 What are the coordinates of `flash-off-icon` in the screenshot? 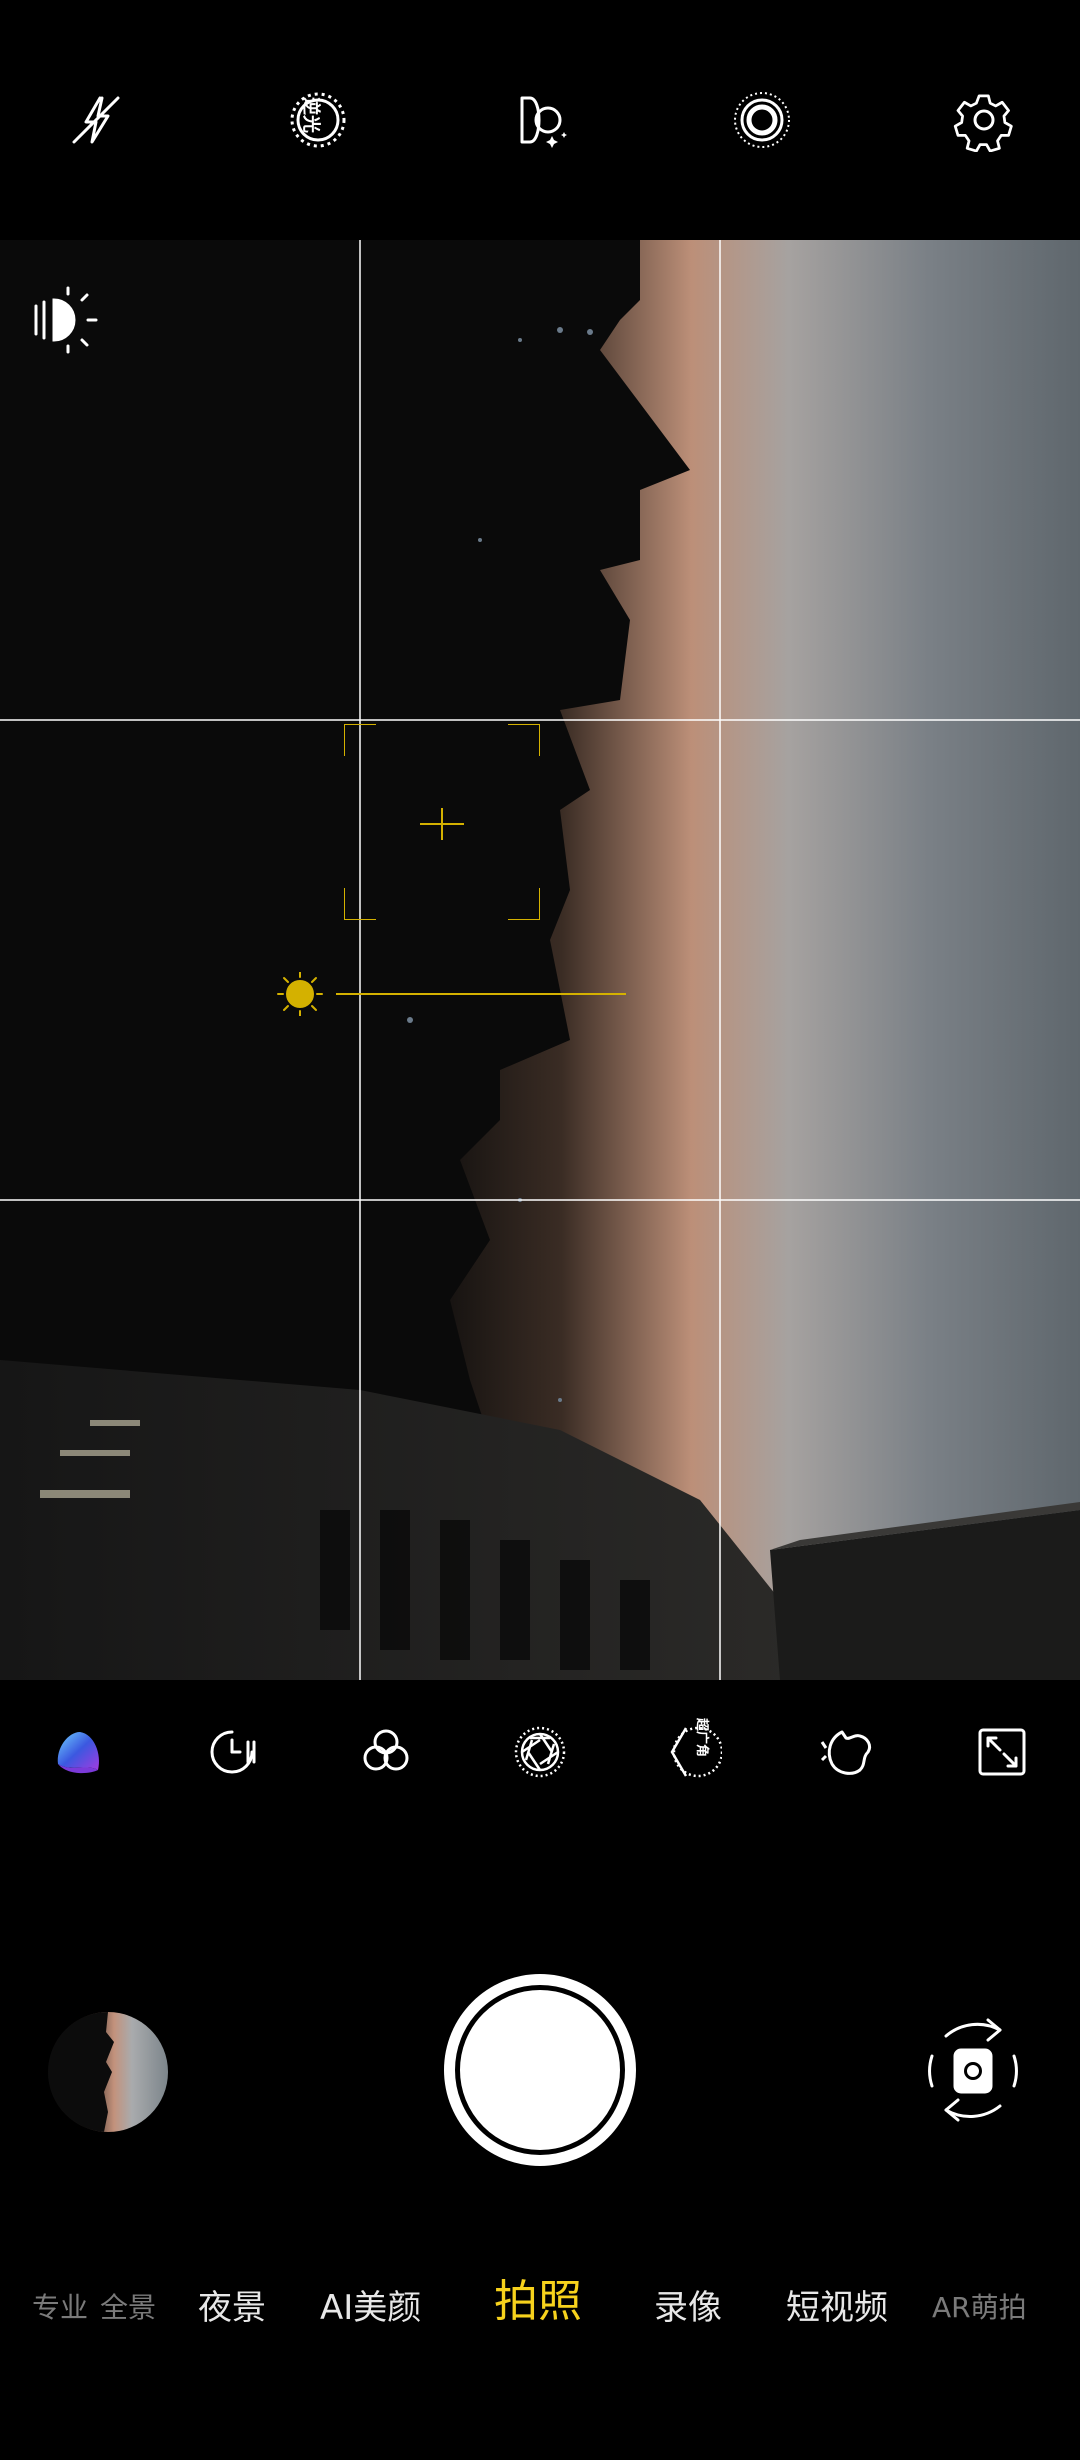 It's located at (96, 120).